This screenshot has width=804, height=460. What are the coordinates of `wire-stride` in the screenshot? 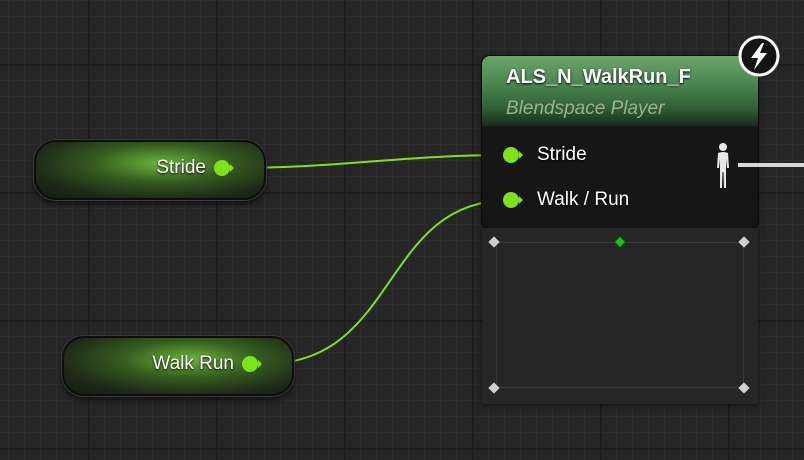 It's located at (373, 161).